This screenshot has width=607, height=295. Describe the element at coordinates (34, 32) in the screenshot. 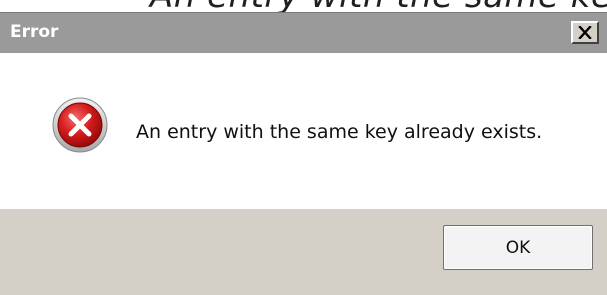

I see `dialog-title: Error` at that location.